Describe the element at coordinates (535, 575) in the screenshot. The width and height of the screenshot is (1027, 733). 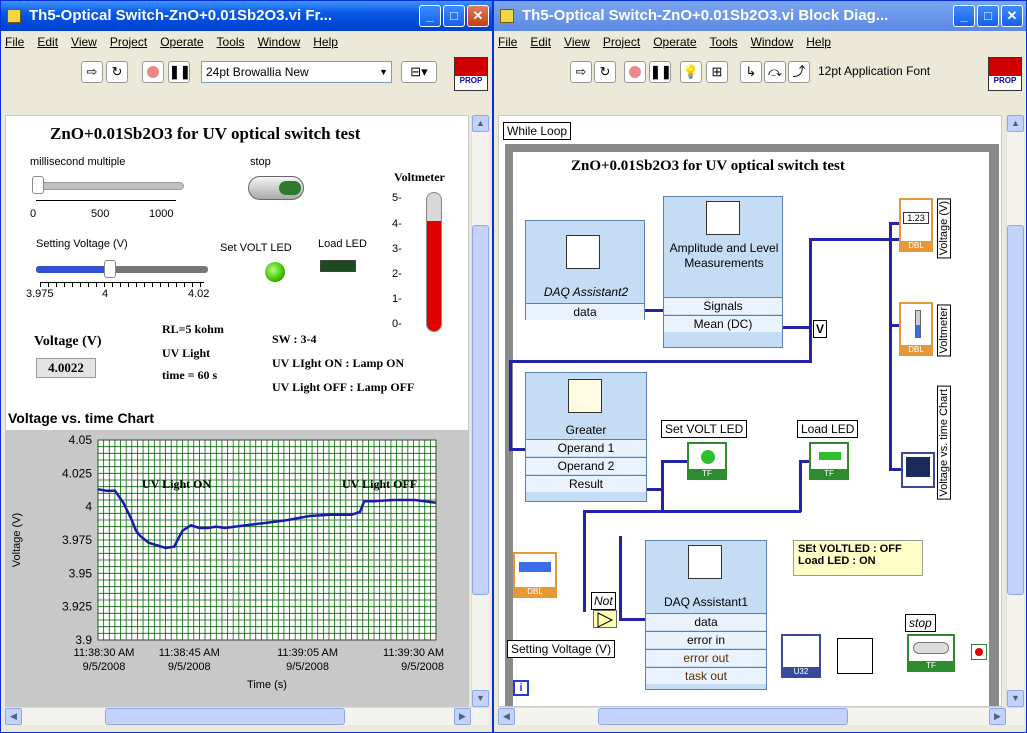
I see `setting-voltage-terminal: DBL` at that location.